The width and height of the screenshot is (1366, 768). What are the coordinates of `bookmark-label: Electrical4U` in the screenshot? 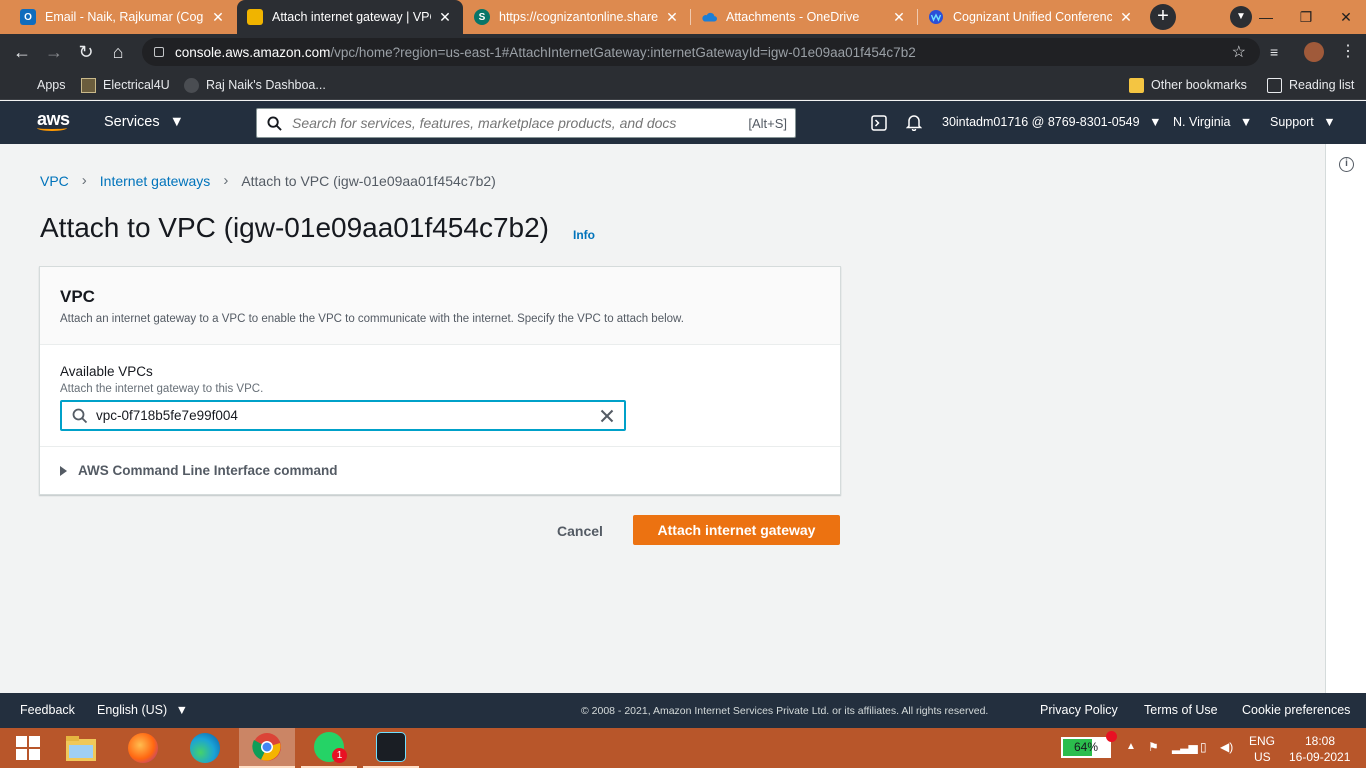 It's located at (136, 85).